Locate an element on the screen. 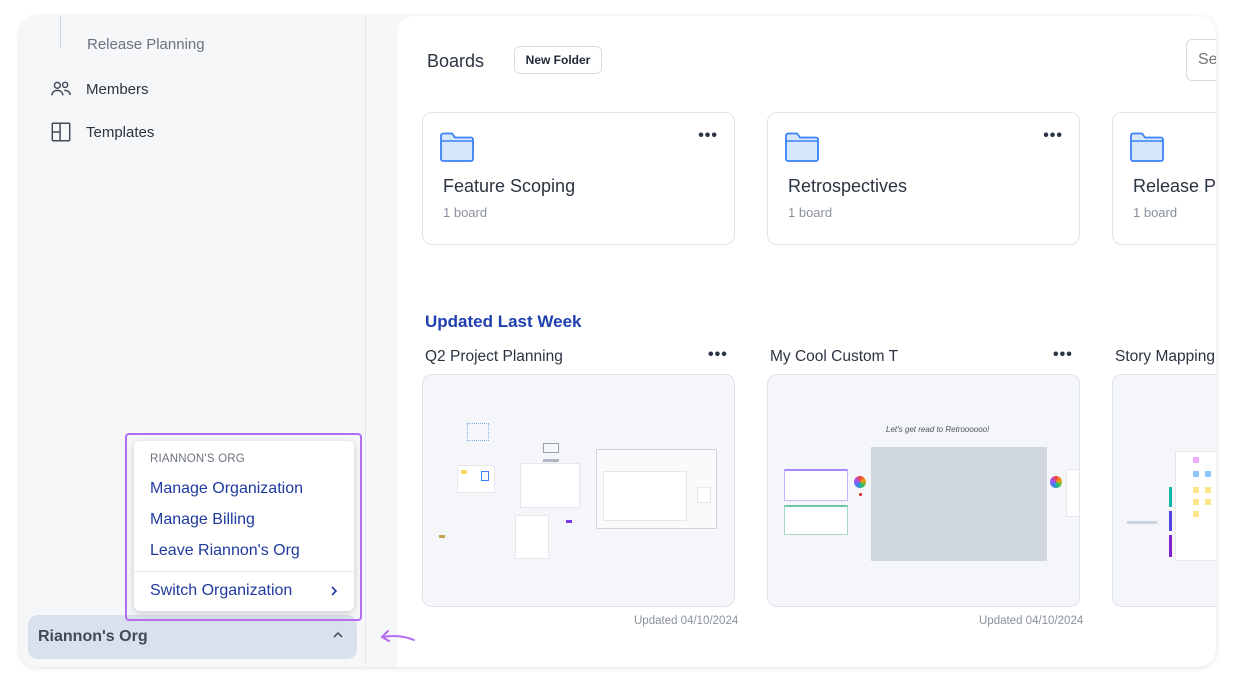 The height and width of the screenshot is (691, 1236). org-menu-heading: RIANNON'S ORG is located at coordinates (197, 459).